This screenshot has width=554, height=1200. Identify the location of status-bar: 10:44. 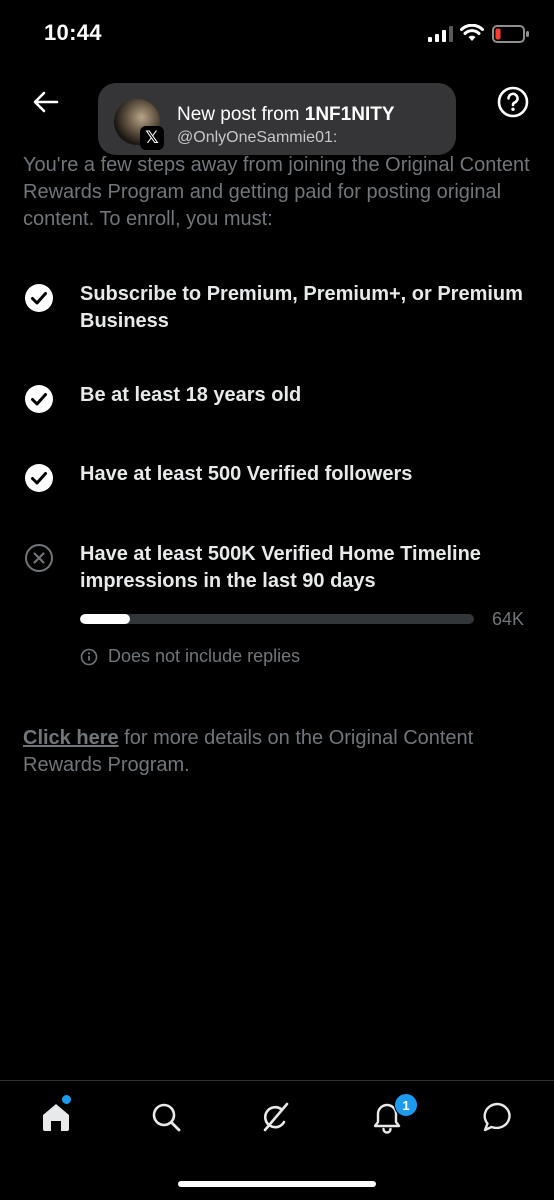
(277, 35).